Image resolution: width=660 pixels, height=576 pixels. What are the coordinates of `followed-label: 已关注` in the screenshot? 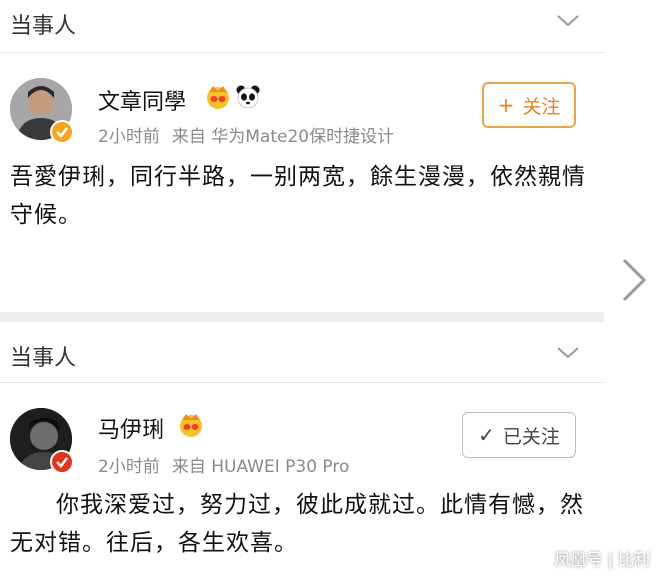 It's located at (531, 436).